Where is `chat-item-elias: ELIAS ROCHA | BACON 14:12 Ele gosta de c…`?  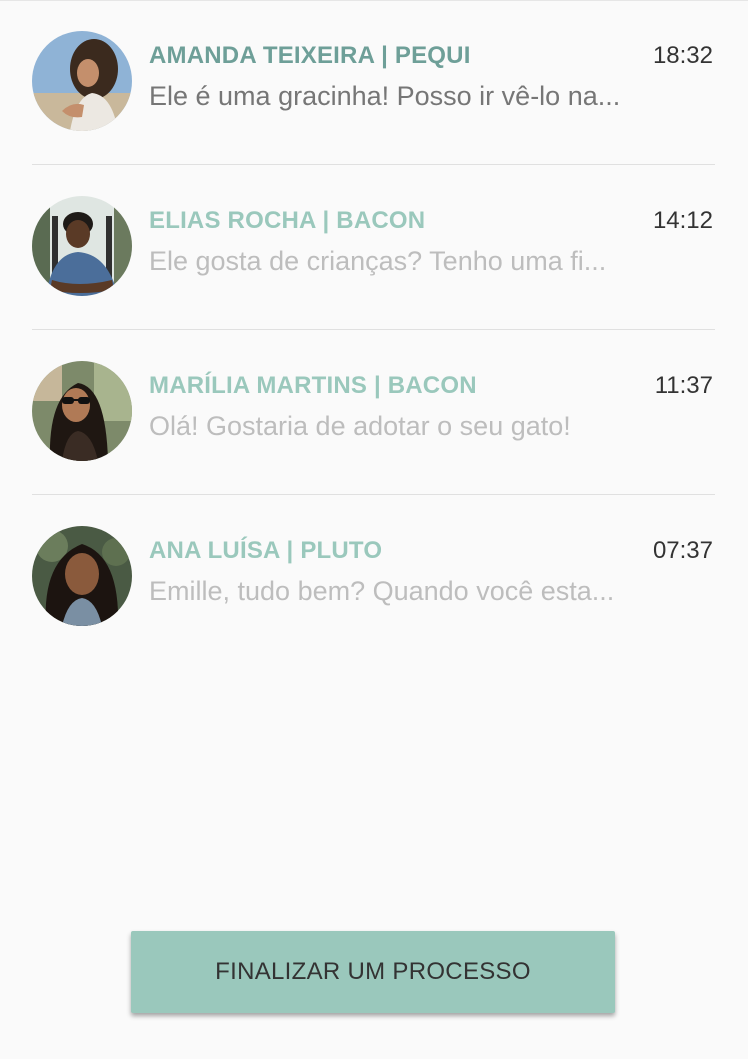 chat-item-elias: ELIAS ROCHA | BACON 14:12 Ele gosta de c… is located at coordinates (373, 247).